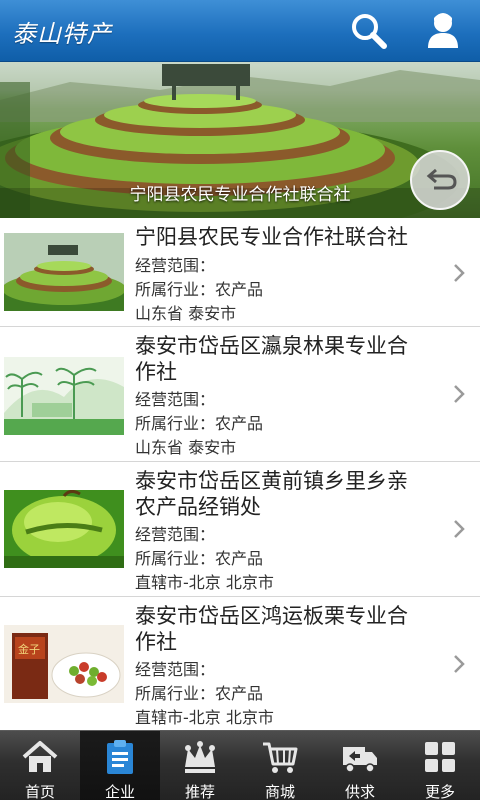 This screenshot has height=800, width=480. Describe the element at coordinates (40, 756) in the screenshot. I see `home-icon` at that location.